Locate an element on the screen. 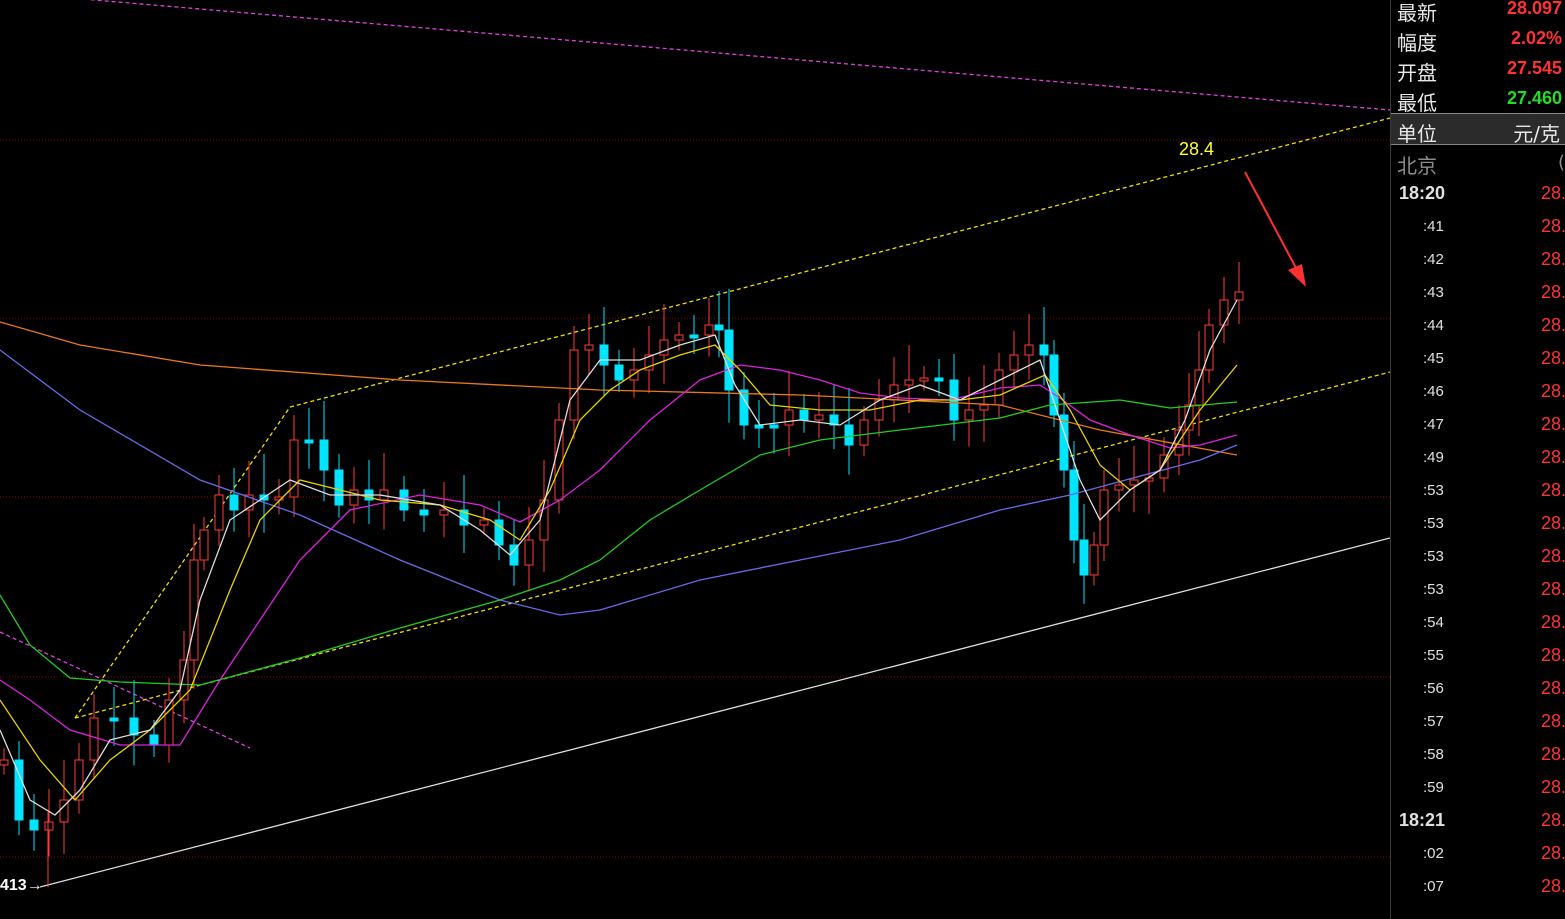 The image size is (1565, 919). tick-time: :41 is located at coordinates (1433, 226).